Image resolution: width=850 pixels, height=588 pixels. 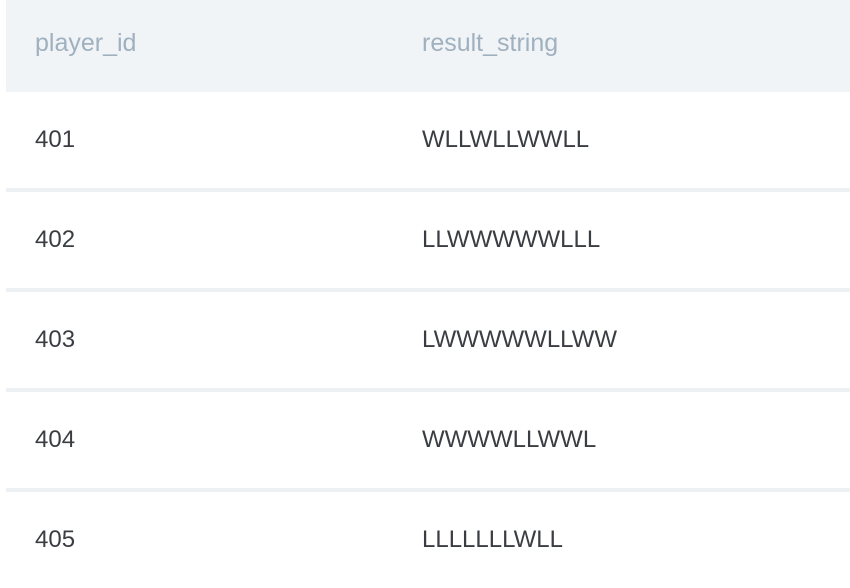 What do you see at coordinates (520, 339) in the screenshot?
I see `result-string-cell: LWWWWWLLWW` at bounding box center [520, 339].